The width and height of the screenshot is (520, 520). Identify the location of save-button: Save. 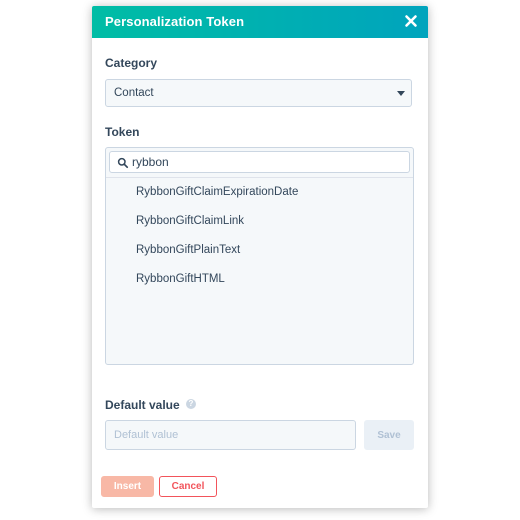
(389, 435).